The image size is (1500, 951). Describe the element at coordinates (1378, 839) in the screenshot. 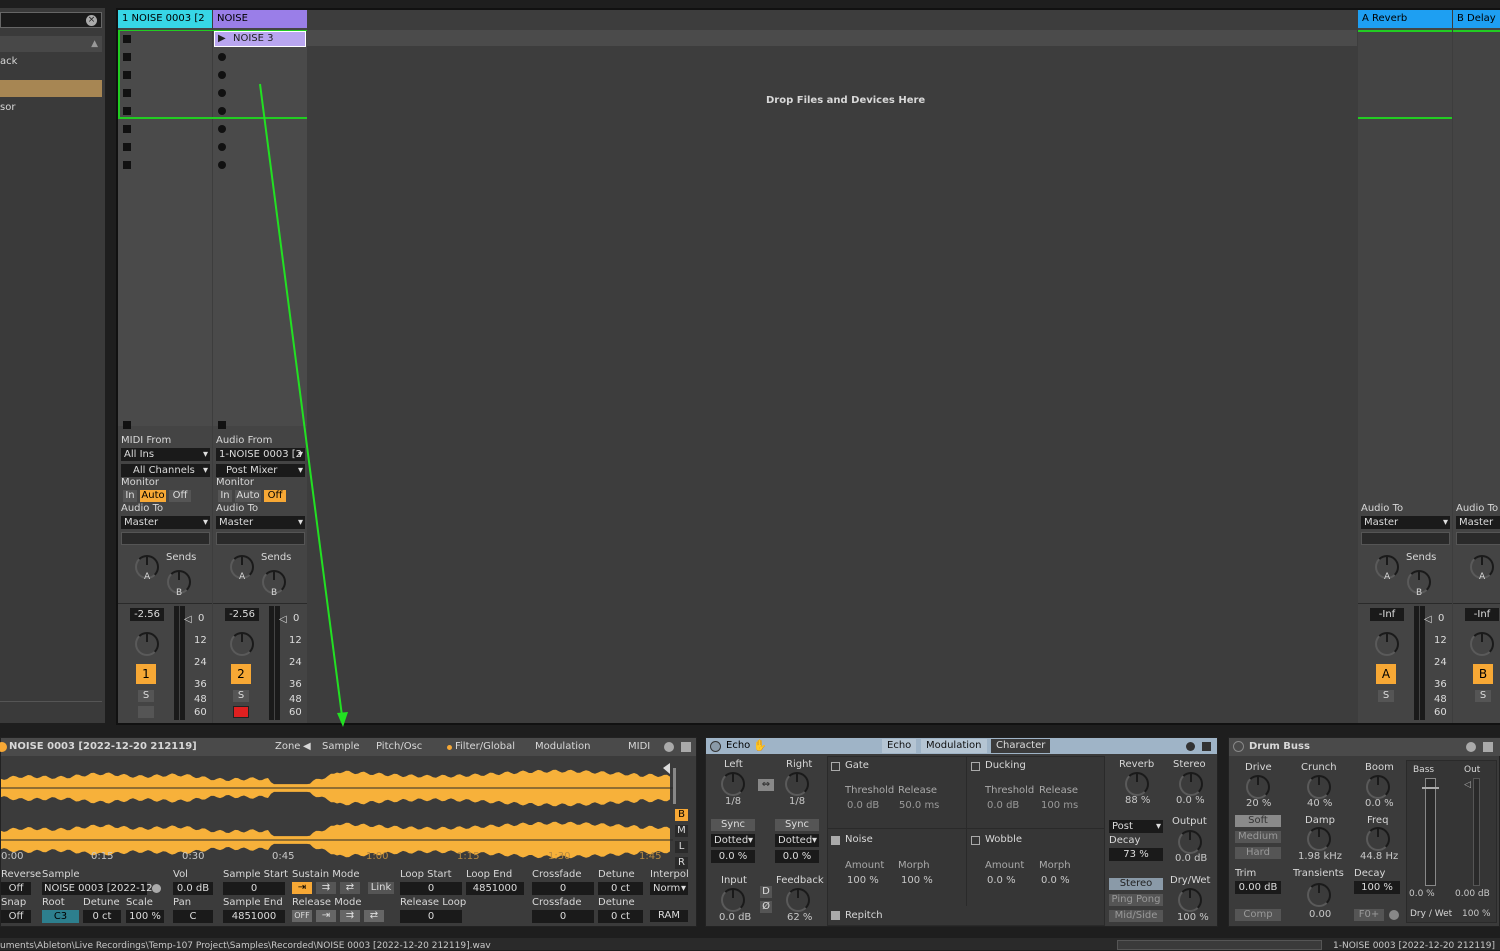

I see `freq-knob` at that location.